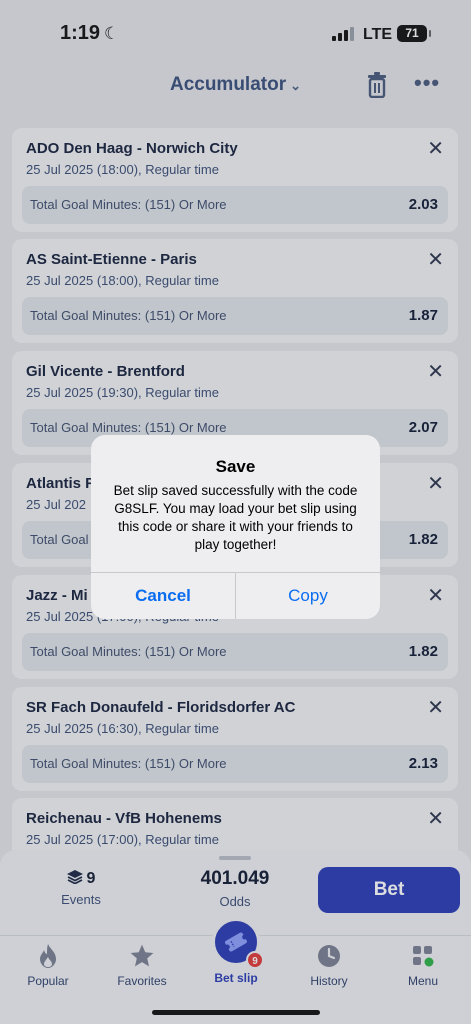  I want to click on copy-button: Copy, so click(308, 596).